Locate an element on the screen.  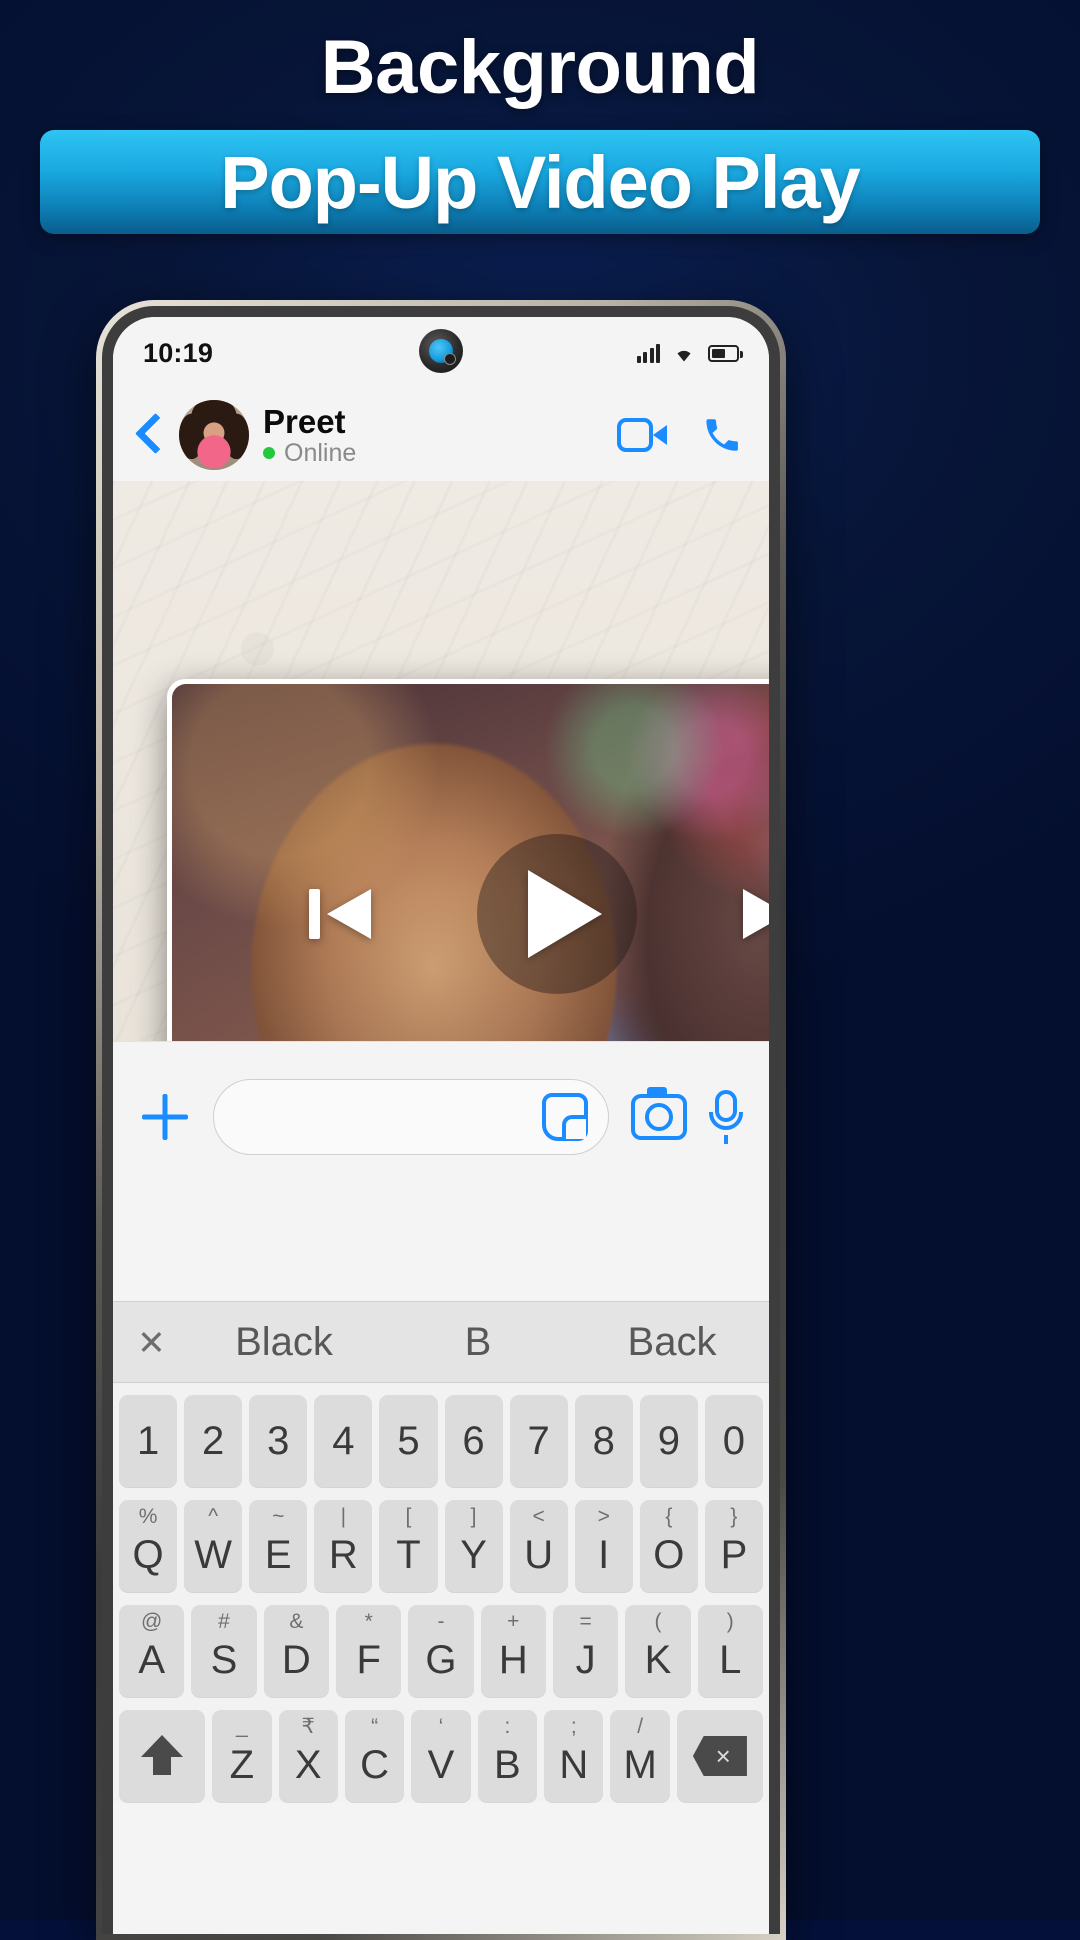
floating-video-player is located at coordinates (468, 860).